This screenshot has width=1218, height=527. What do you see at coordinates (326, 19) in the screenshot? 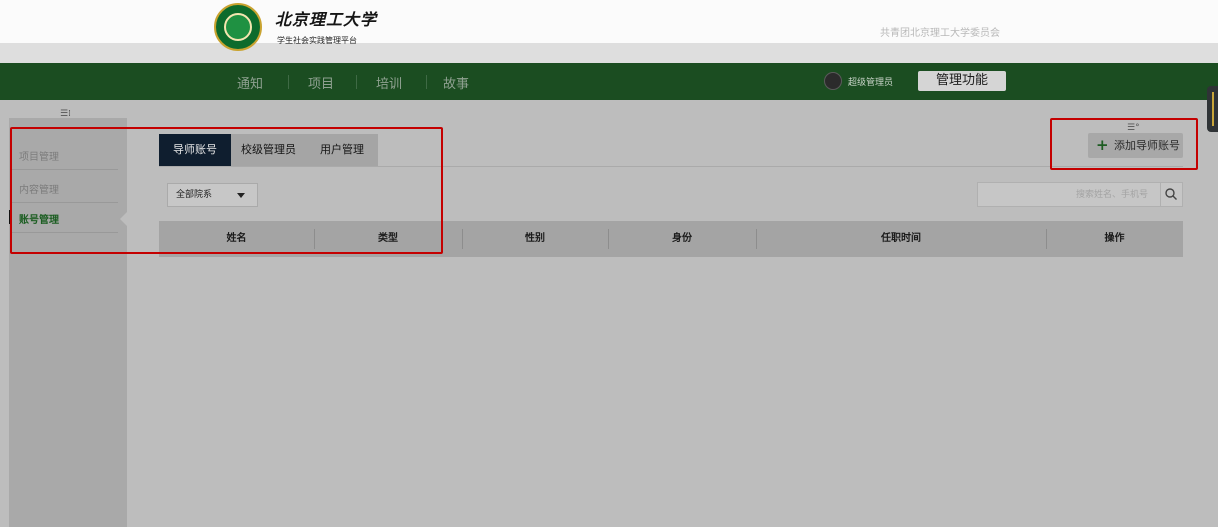
I see `university-name: 北京理工大学` at bounding box center [326, 19].